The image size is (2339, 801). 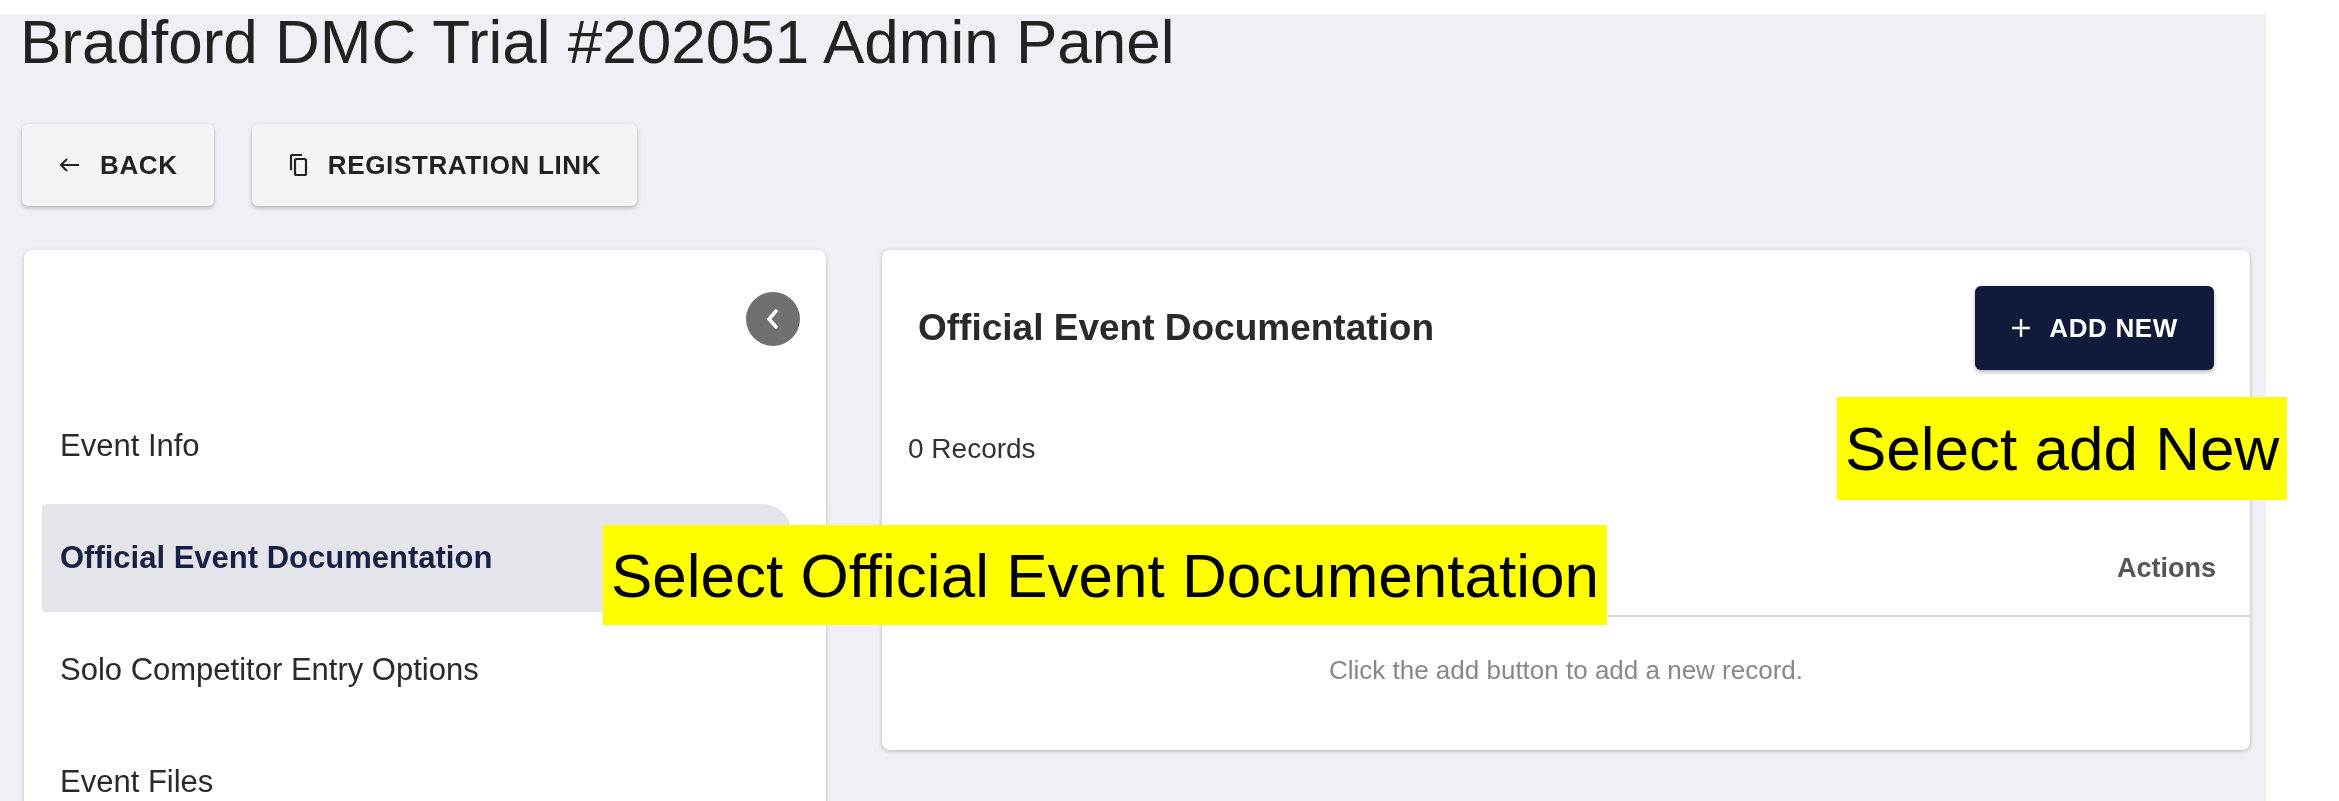 What do you see at coordinates (1105, 575) in the screenshot?
I see `instruction-tooltip: Select Official Event Documentation` at bounding box center [1105, 575].